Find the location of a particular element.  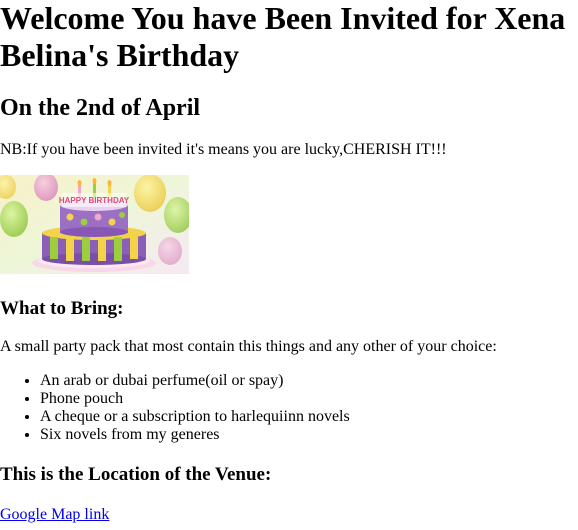

cake-banner-text: HAPPY BIRTHDAY is located at coordinates (94, 200).